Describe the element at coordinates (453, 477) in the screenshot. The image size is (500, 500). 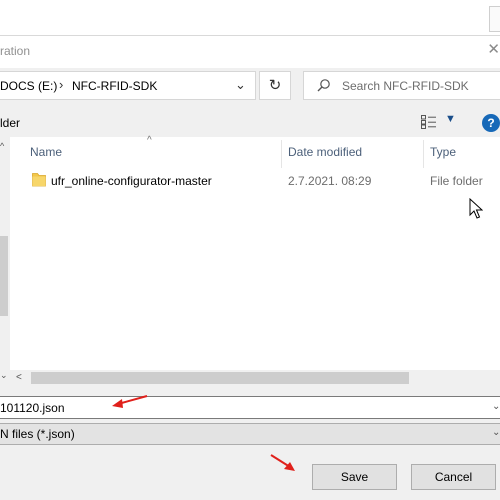
I see `cancel-button: Cancel` at that location.